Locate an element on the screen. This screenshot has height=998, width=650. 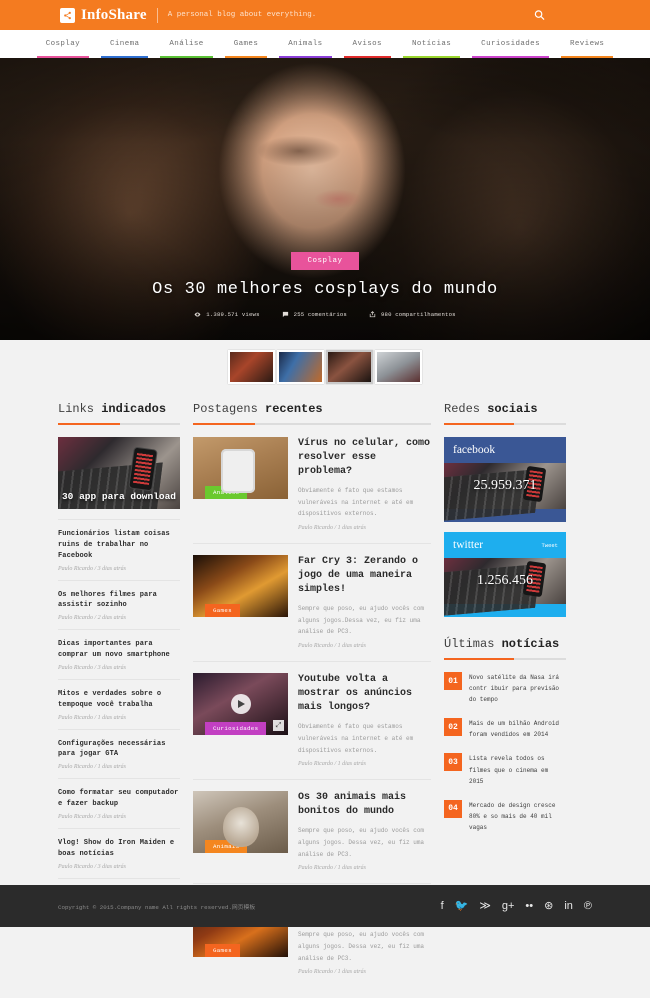
footer-social-links: f 🐦 ≫ g+ •• ⊛ in ℗ is located at coordinates (516, 906).